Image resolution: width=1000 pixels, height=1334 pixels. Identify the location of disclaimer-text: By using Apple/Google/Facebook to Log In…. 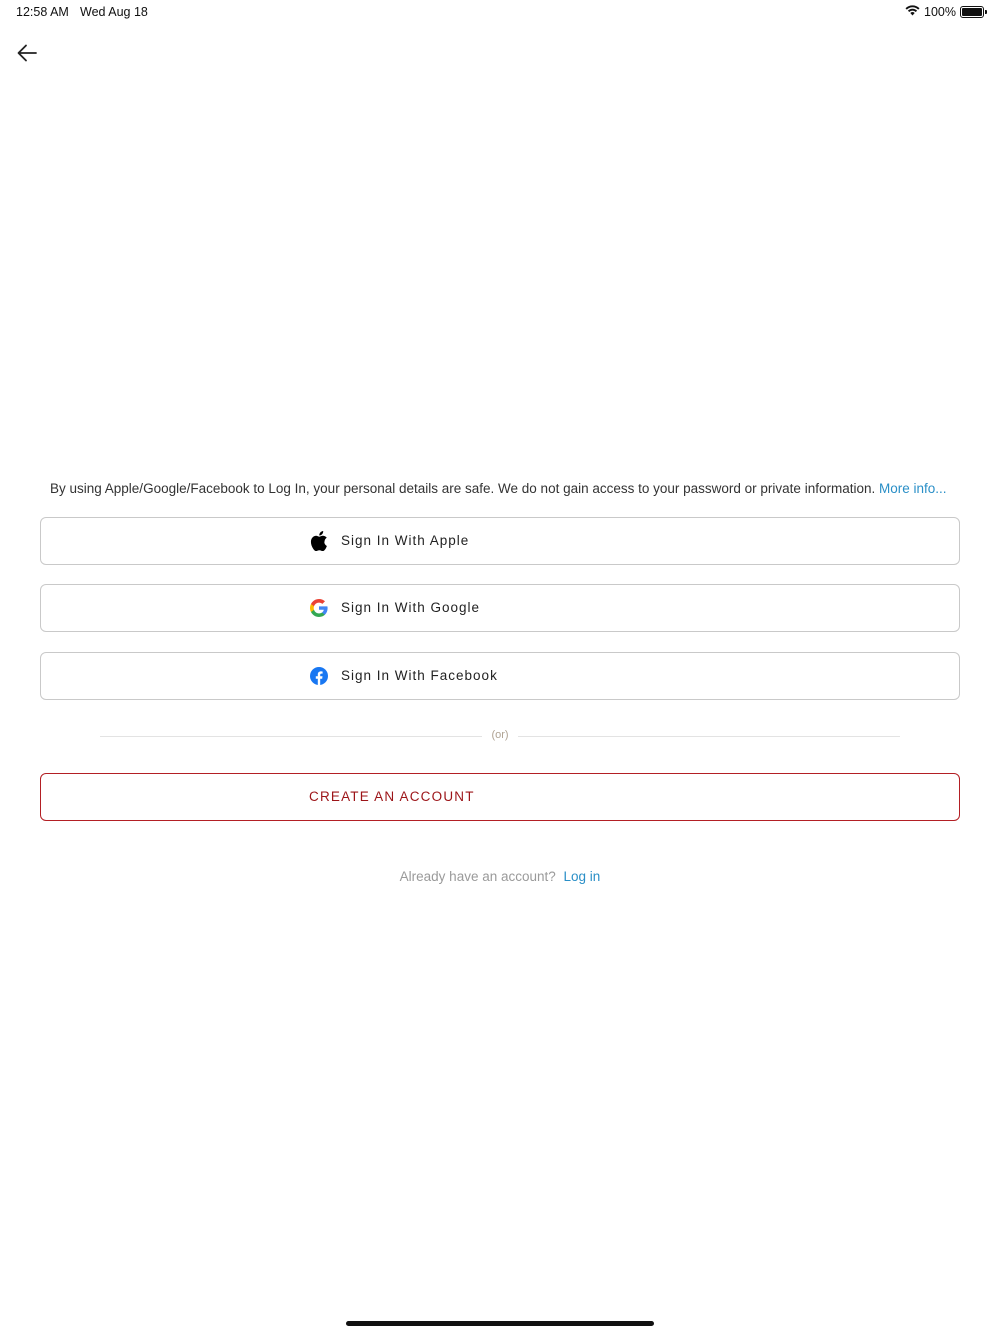
(463, 488).